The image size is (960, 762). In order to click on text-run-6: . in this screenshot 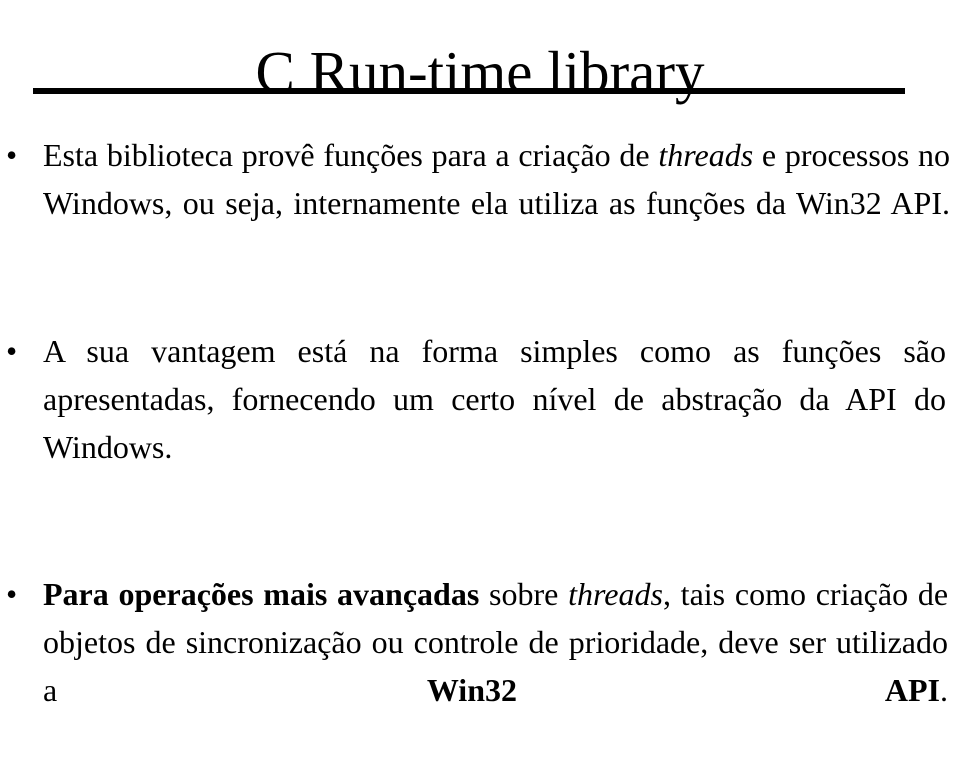, I will do `click(944, 690)`.